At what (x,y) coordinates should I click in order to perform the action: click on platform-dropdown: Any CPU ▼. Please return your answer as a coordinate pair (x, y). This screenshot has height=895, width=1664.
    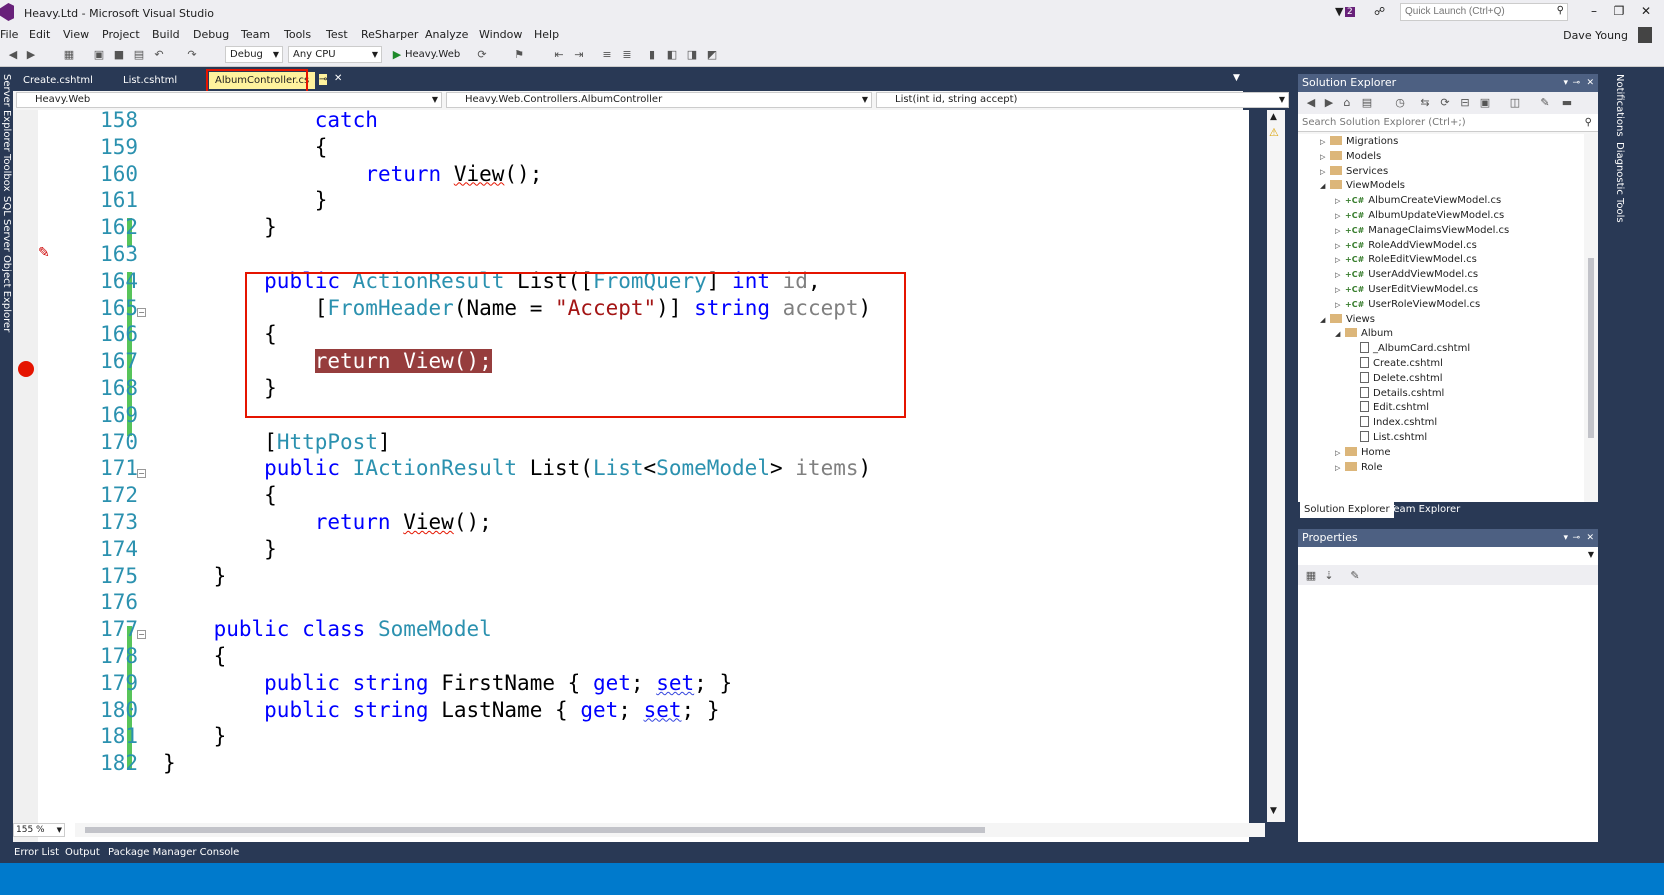
    Looking at the image, I should click on (335, 54).